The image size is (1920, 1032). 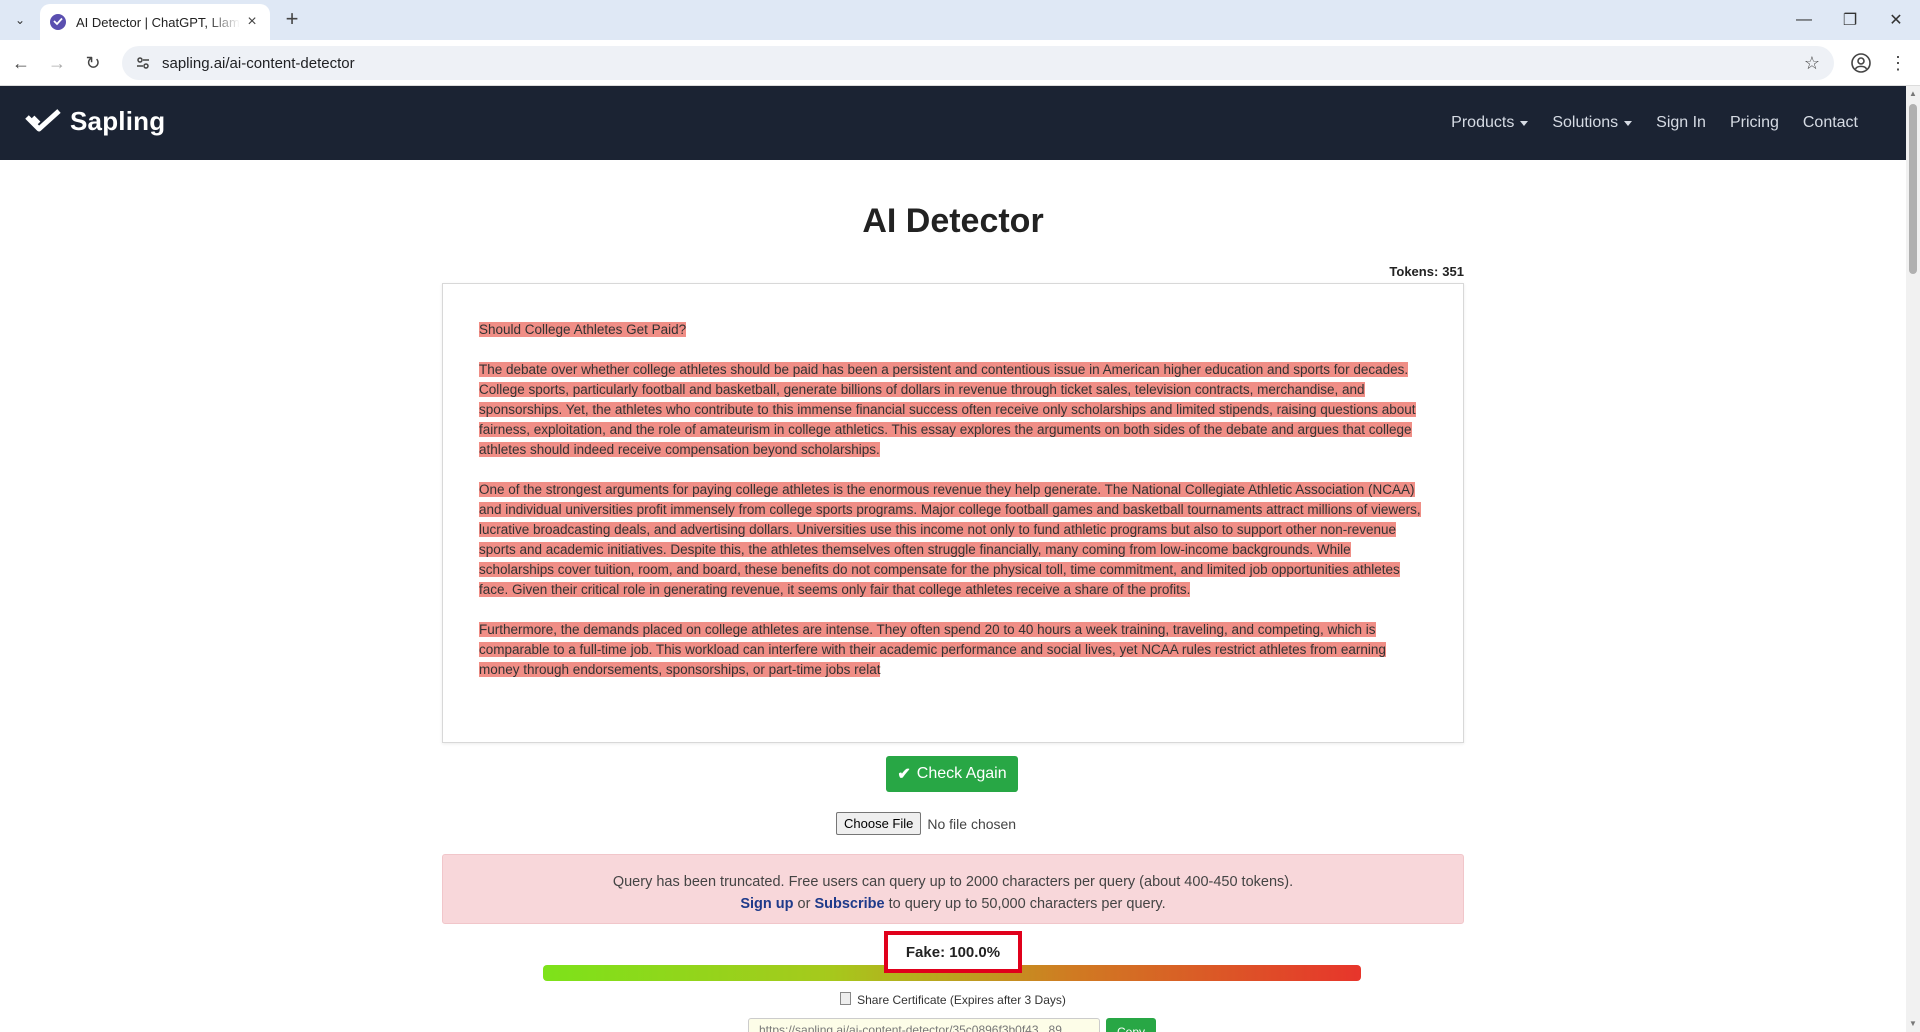 What do you see at coordinates (1592, 123) in the screenshot?
I see `nav-solutions: Solutions` at bounding box center [1592, 123].